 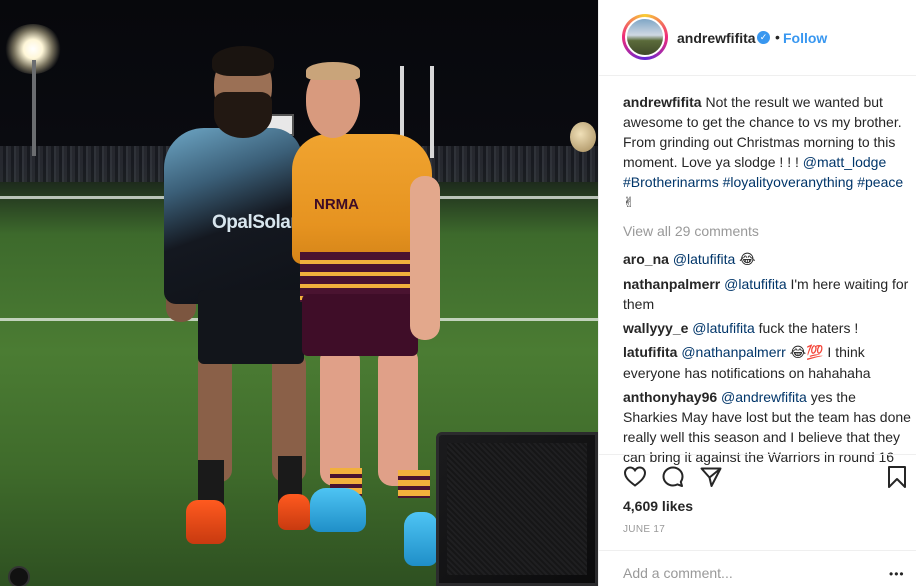 What do you see at coordinates (897, 477) in the screenshot?
I see `bookmark-icon` at bounding box center [897, 477].